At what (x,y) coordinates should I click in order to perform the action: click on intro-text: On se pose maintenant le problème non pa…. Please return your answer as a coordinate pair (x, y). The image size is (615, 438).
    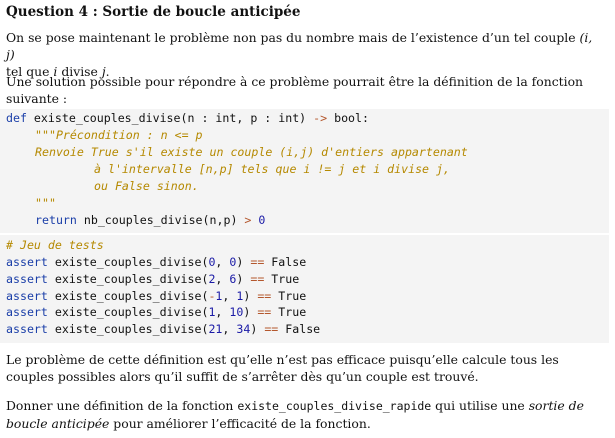
    Looking at the image, I should click on (293, 37).